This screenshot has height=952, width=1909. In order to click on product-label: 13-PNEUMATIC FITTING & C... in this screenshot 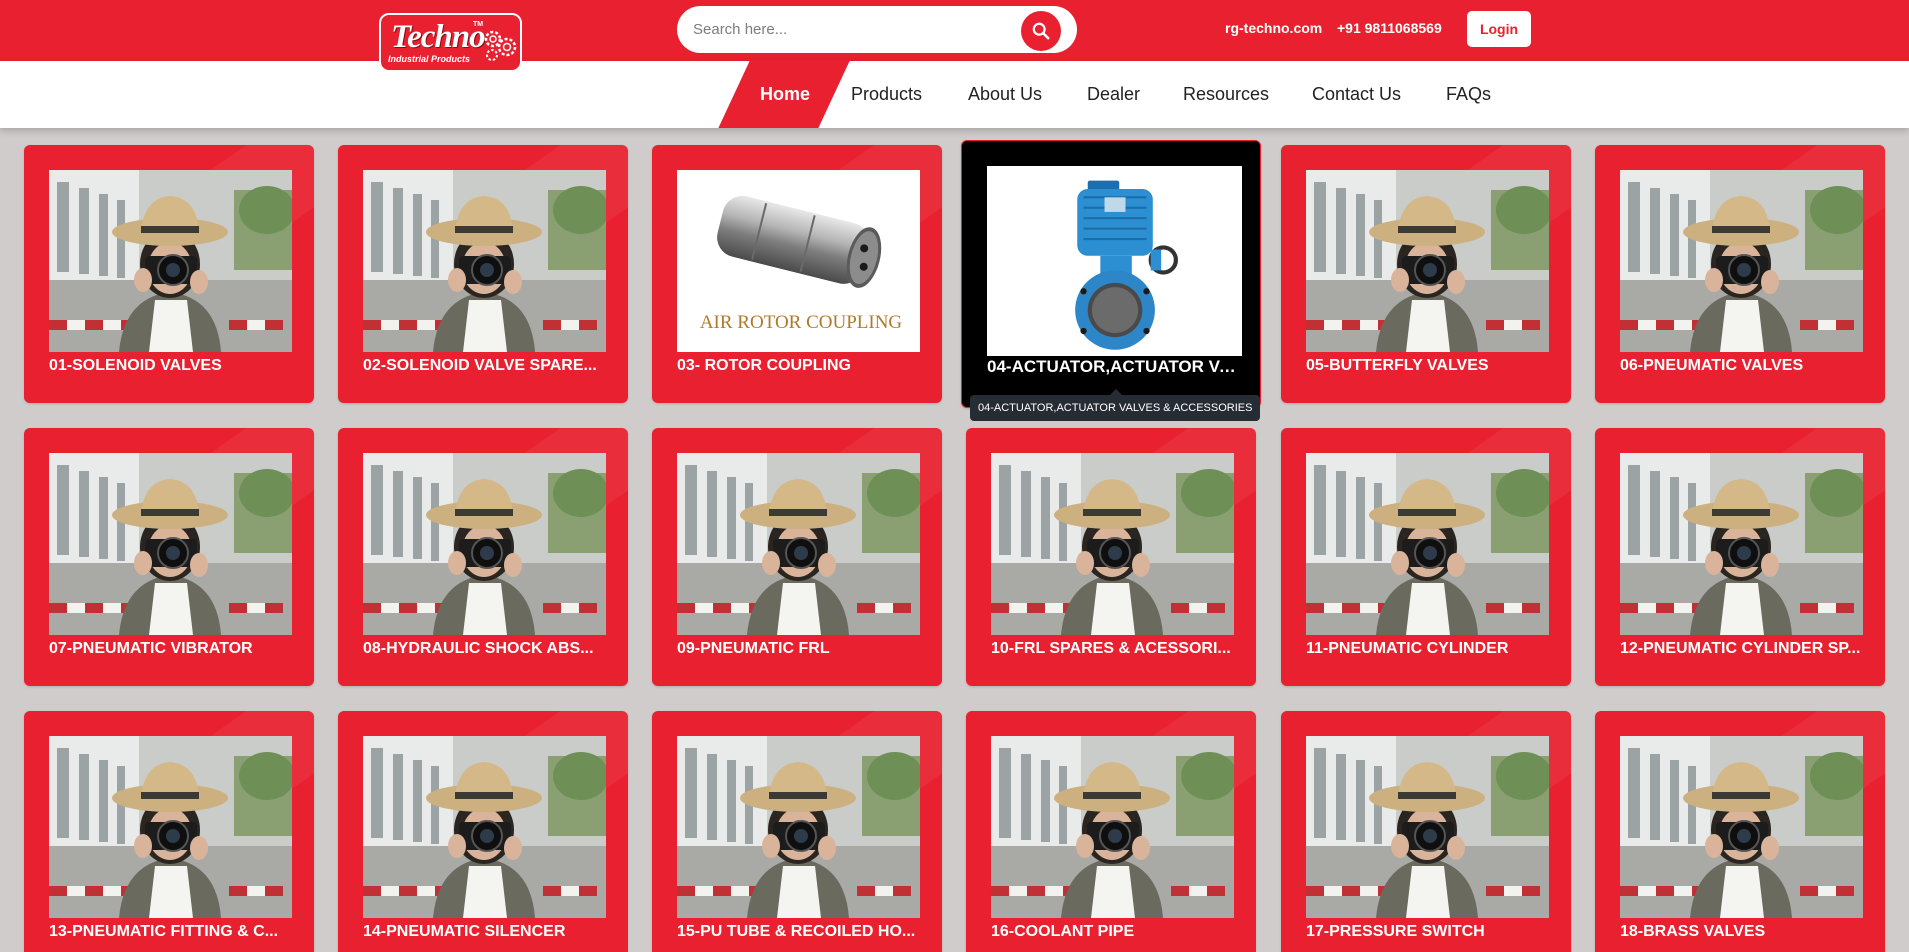, I will do `click(174, 932)`.